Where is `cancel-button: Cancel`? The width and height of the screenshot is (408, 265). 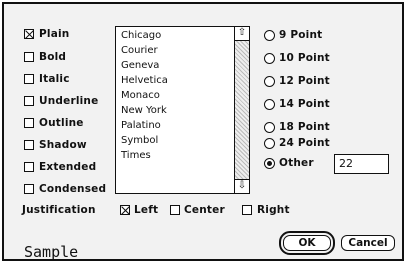 cancel-button: Cancel is located at coordinates (368, 243).